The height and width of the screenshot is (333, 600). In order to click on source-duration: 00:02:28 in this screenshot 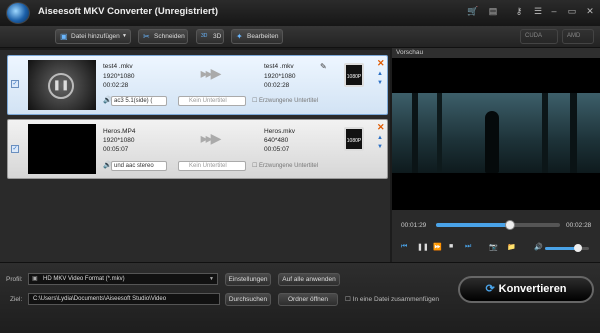, I will do `click(116, 85)`.